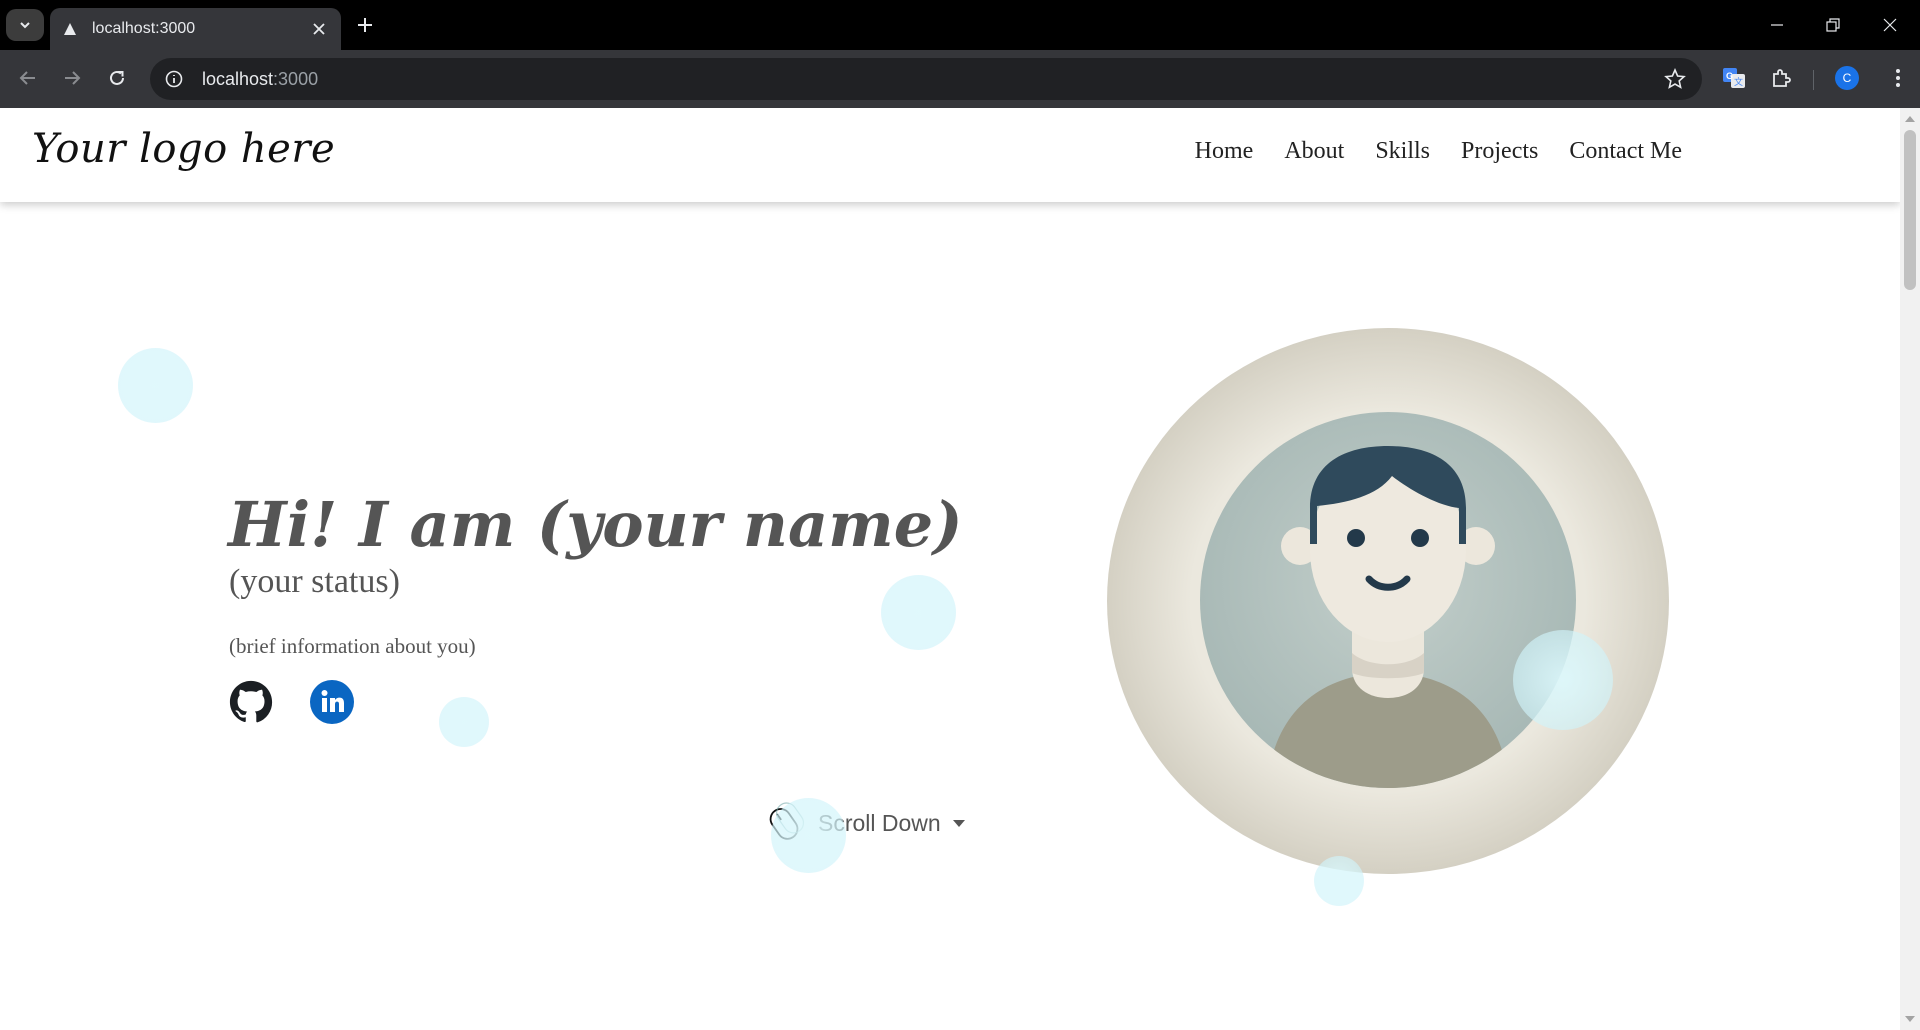 The height and width of the screenshot is (1030, 1920). I want to click on svg-text: G, so click(1729, 76).